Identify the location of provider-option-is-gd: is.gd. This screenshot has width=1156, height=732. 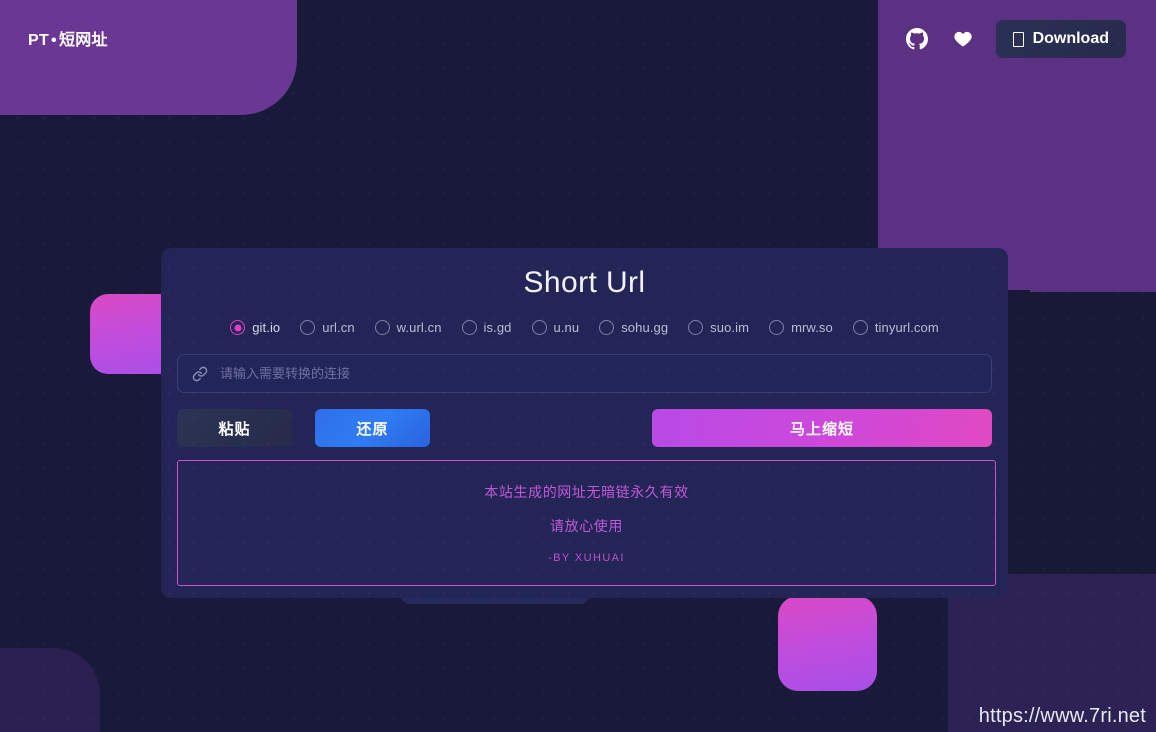
(486, 327).